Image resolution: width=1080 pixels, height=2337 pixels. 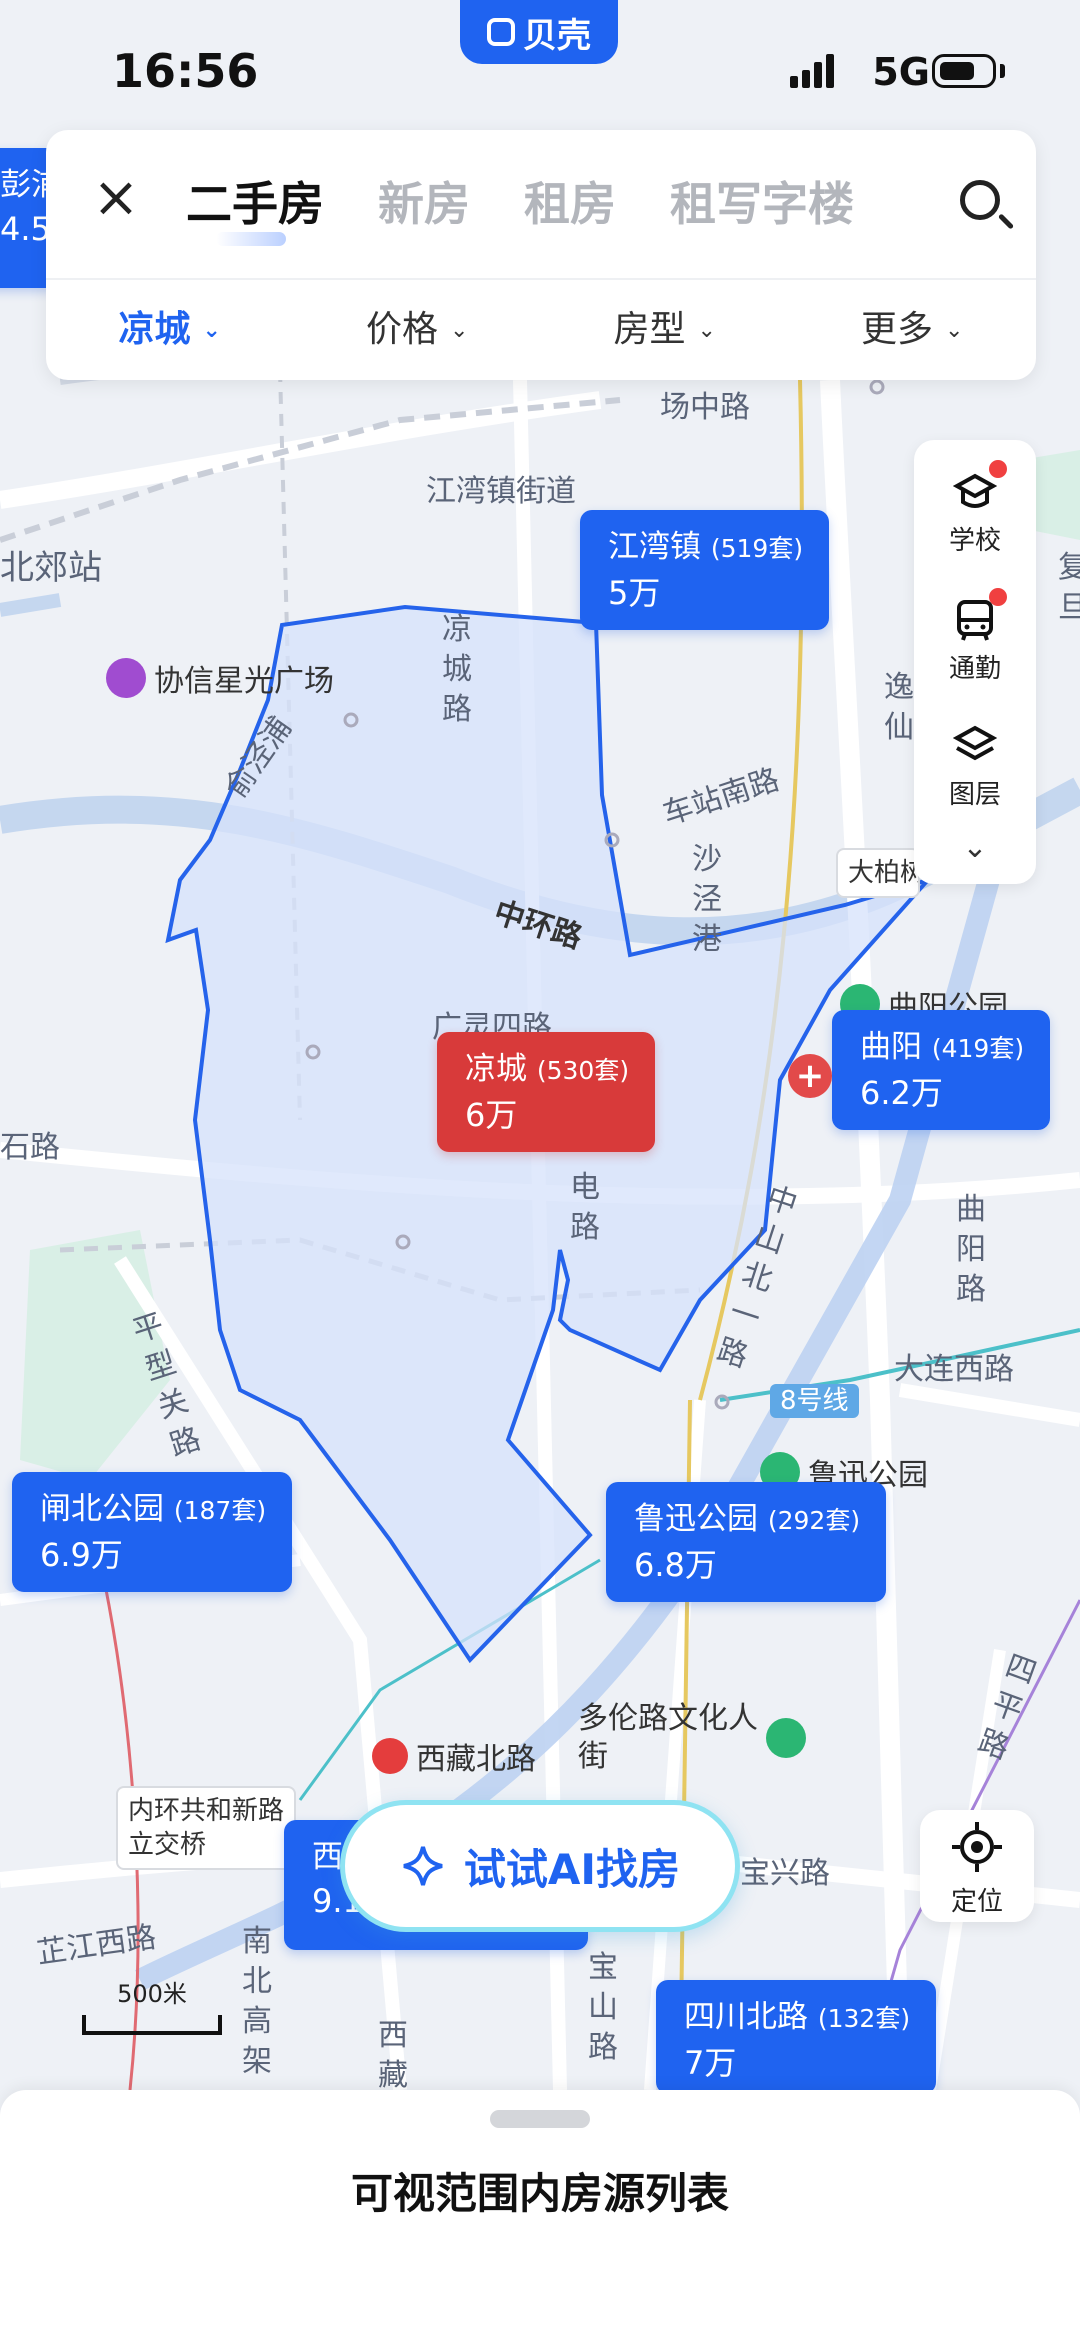 I want to click on poi-duolun: 多伦路文化人街, so click(x=698, y=1738).